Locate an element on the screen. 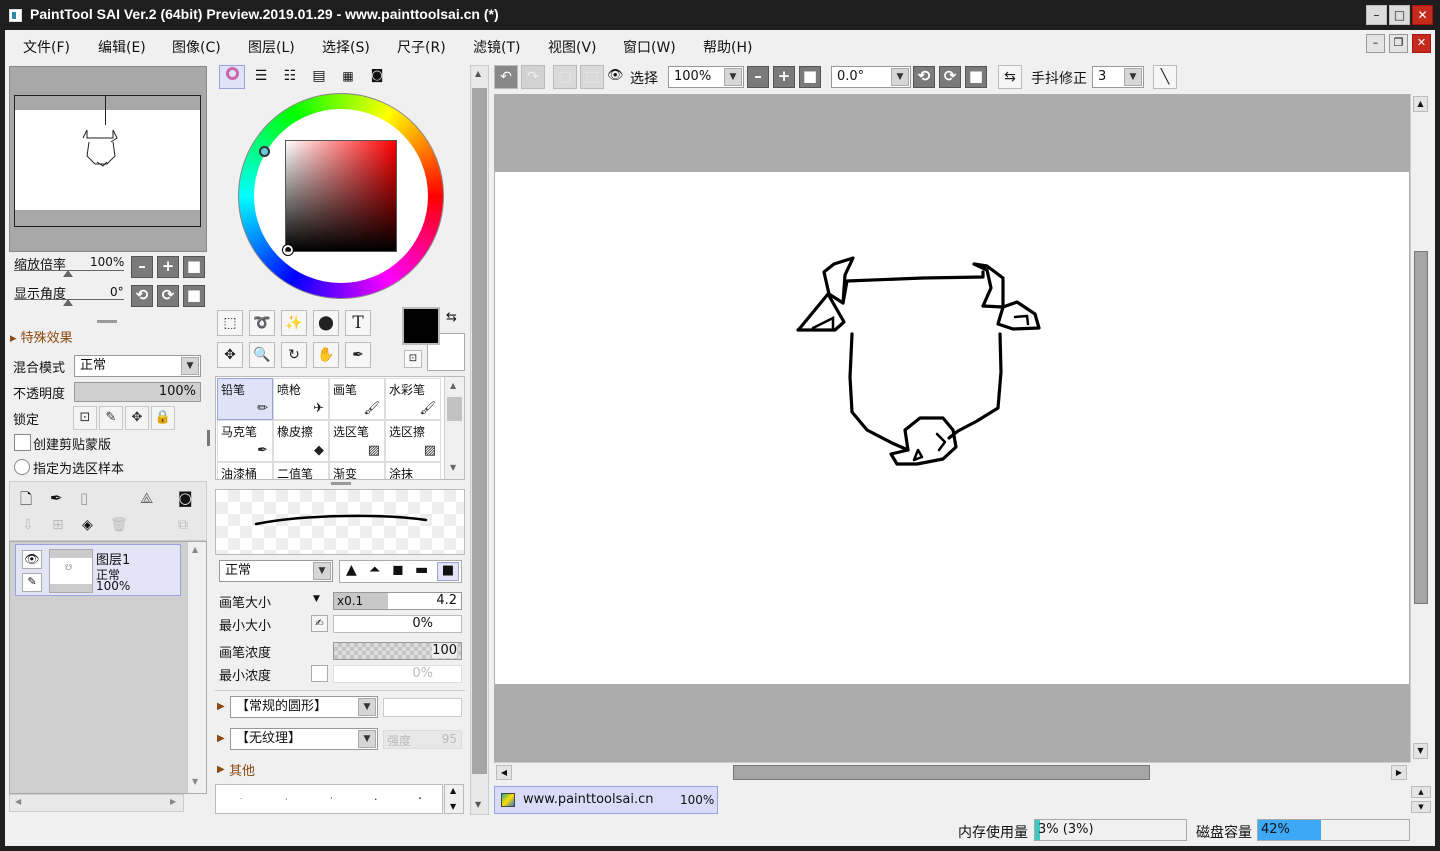 The height and width of the screenshot is (851, 1440). tool-grid-splitter is located at coordinates (341, 483).